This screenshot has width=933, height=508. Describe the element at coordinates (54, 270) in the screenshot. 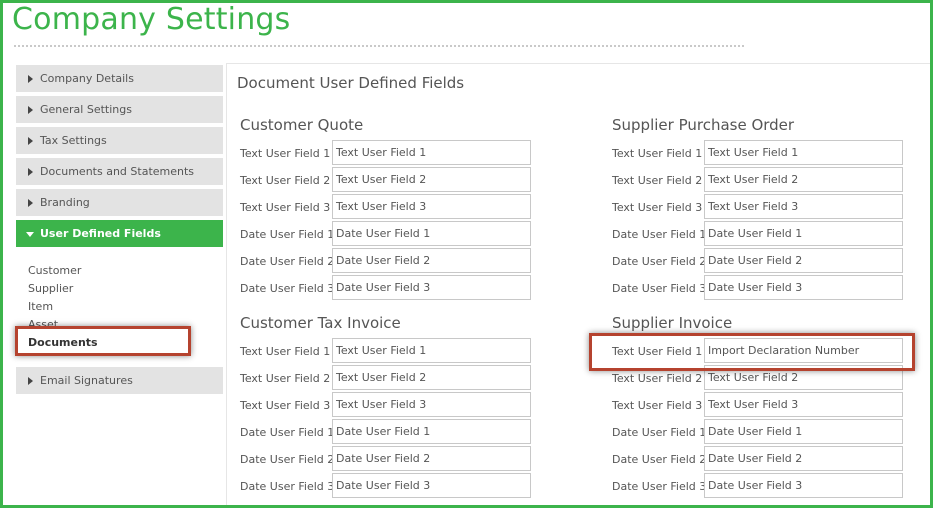

I see `subitem-customer: Customer` at that location.